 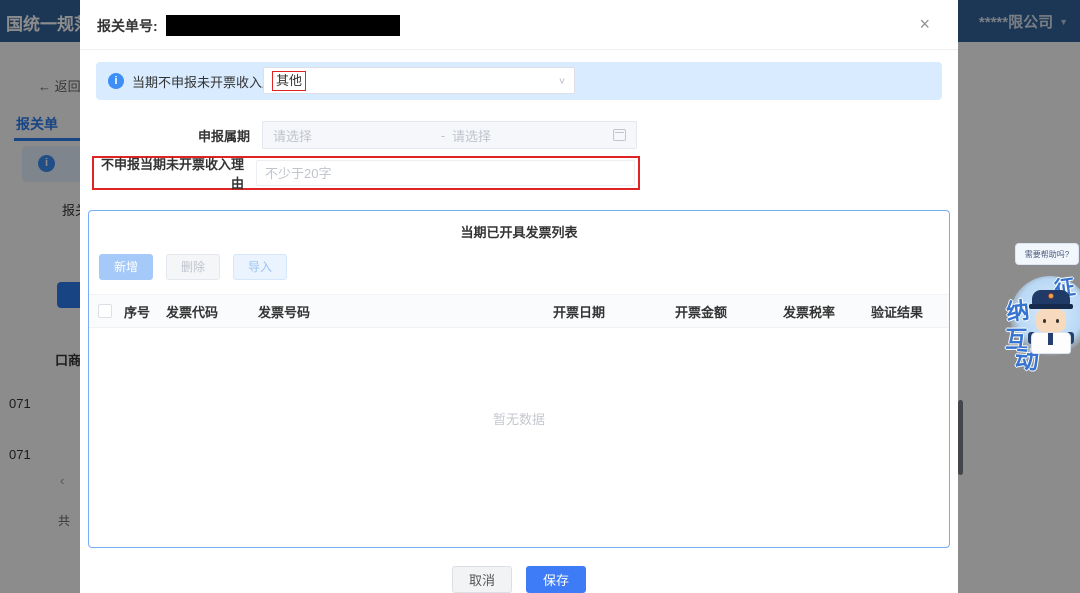 I want to click on col-invoice-code: 发票代码, so click(x=192, y=312).